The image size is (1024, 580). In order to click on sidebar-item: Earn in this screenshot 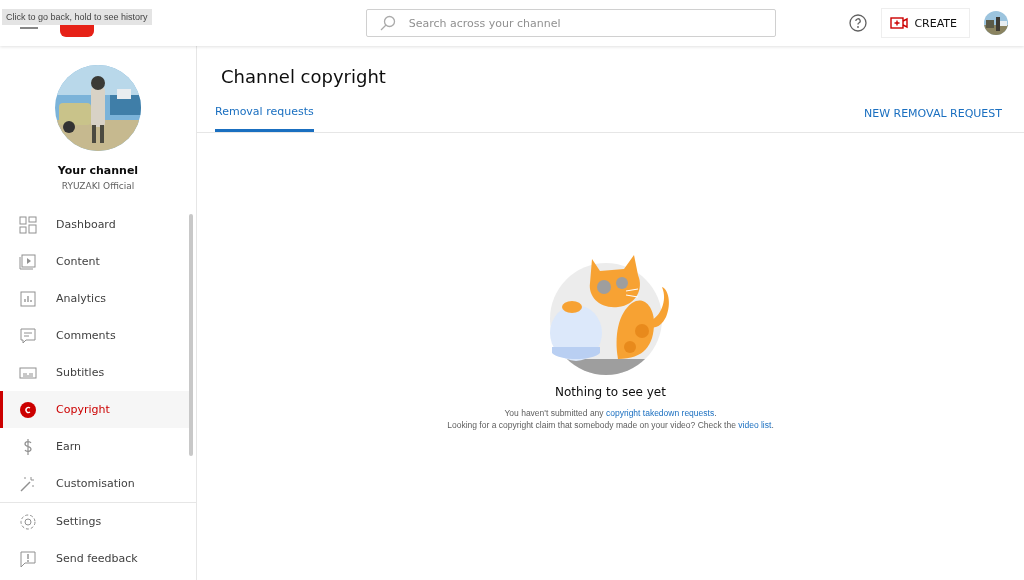, I will do `click(98, 446)`.